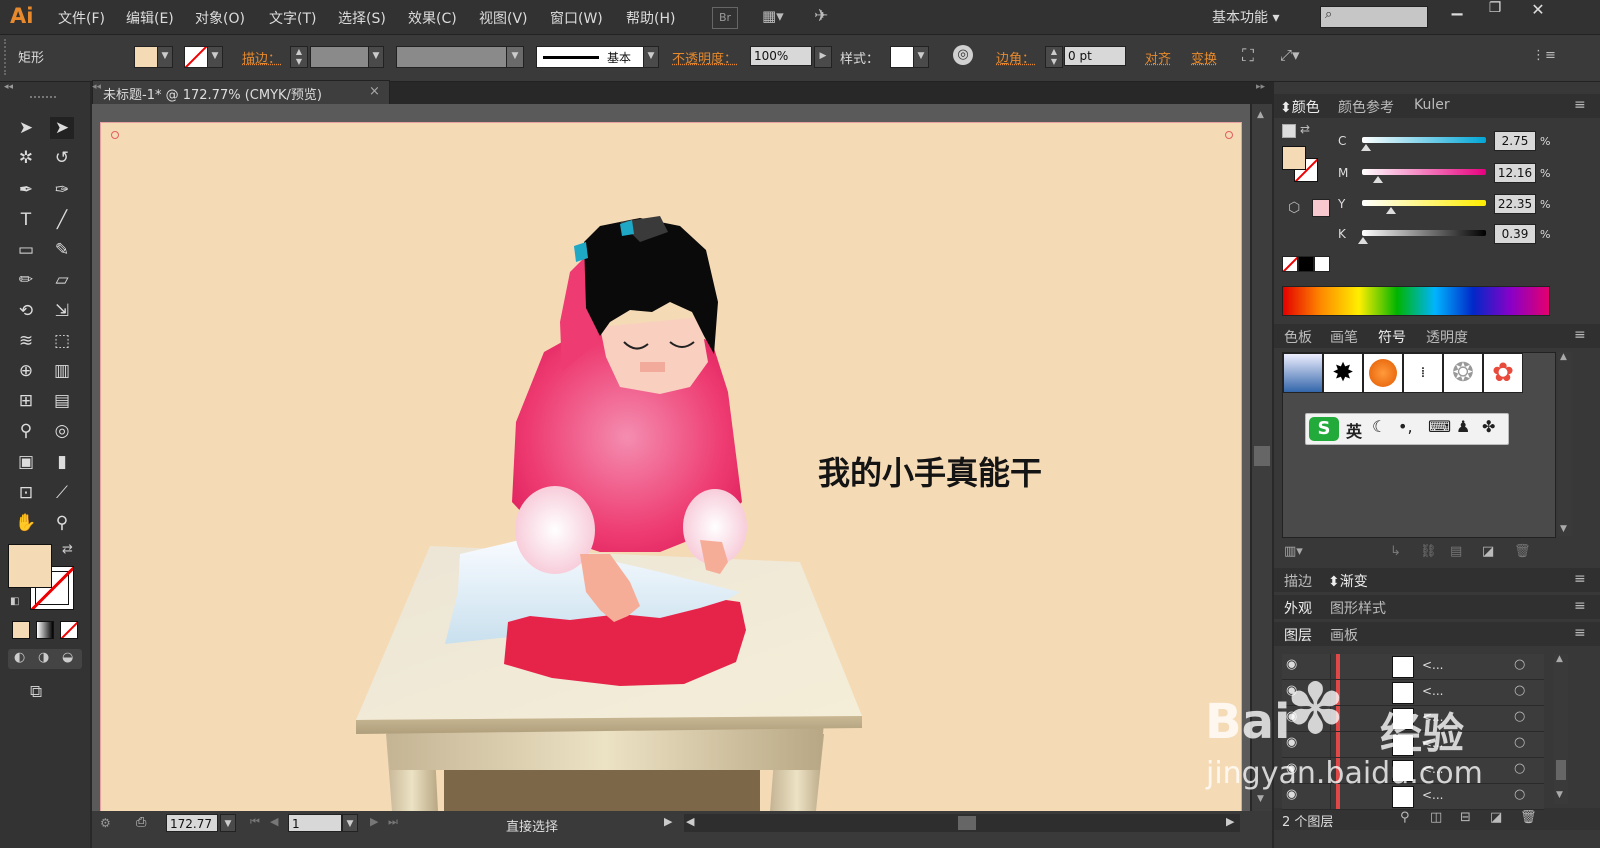  Describe the element at coordinates (821, 16) in the screenshot. I see `gpu-performance-icon: ✈` at that location.